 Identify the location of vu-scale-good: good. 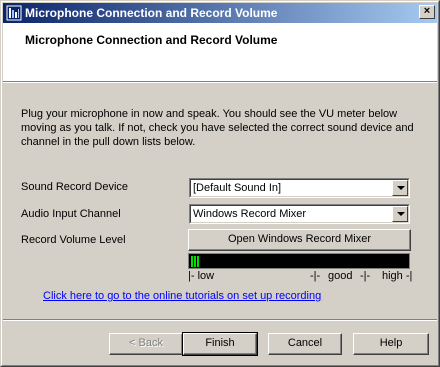
(340, 276).